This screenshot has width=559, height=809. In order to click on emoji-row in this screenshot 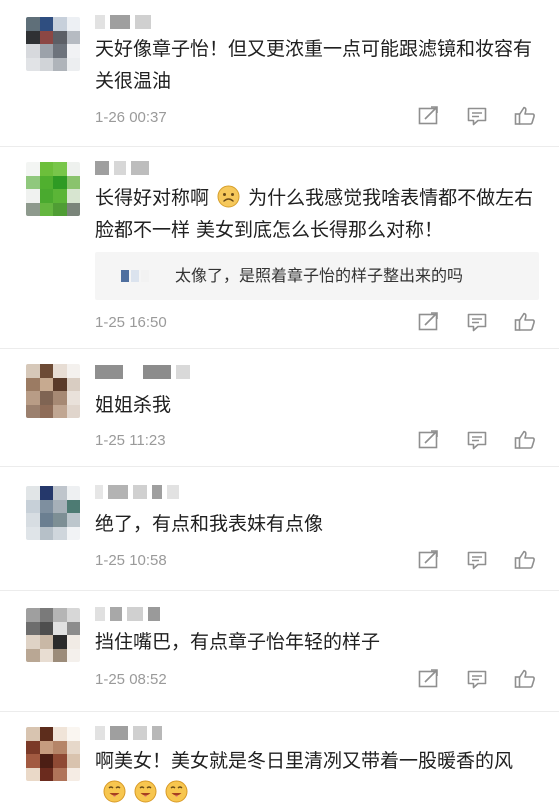, I will do `click(145, 791)`.